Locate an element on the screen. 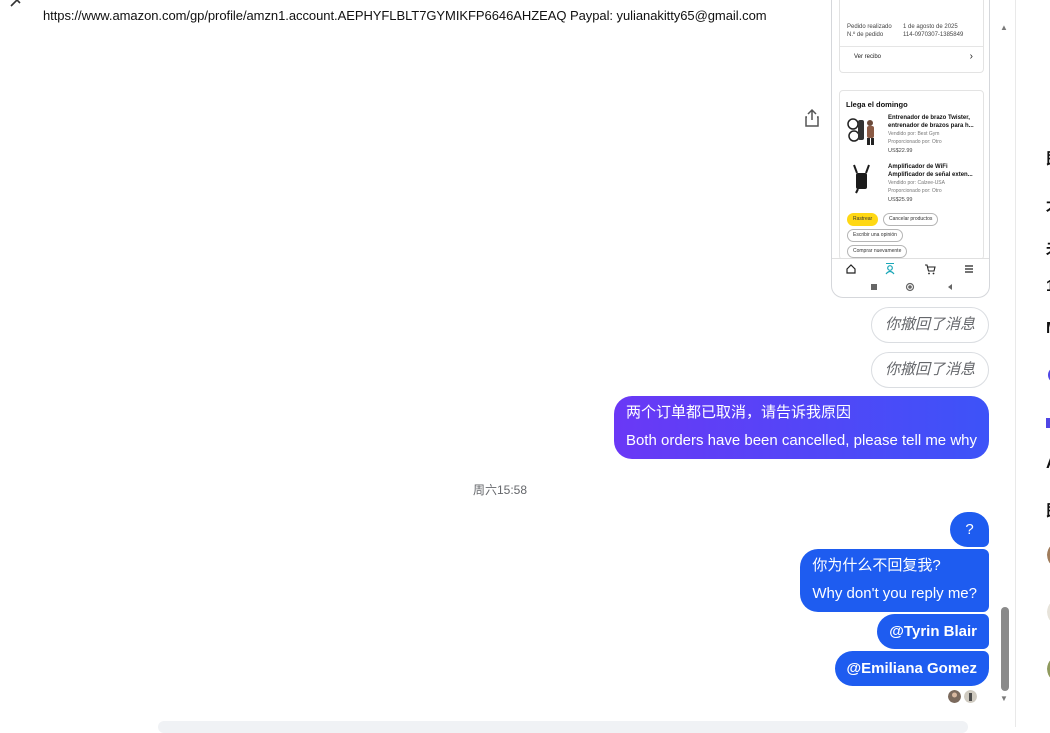  product-price: US$22.99 is located at coordinates (900, 151).